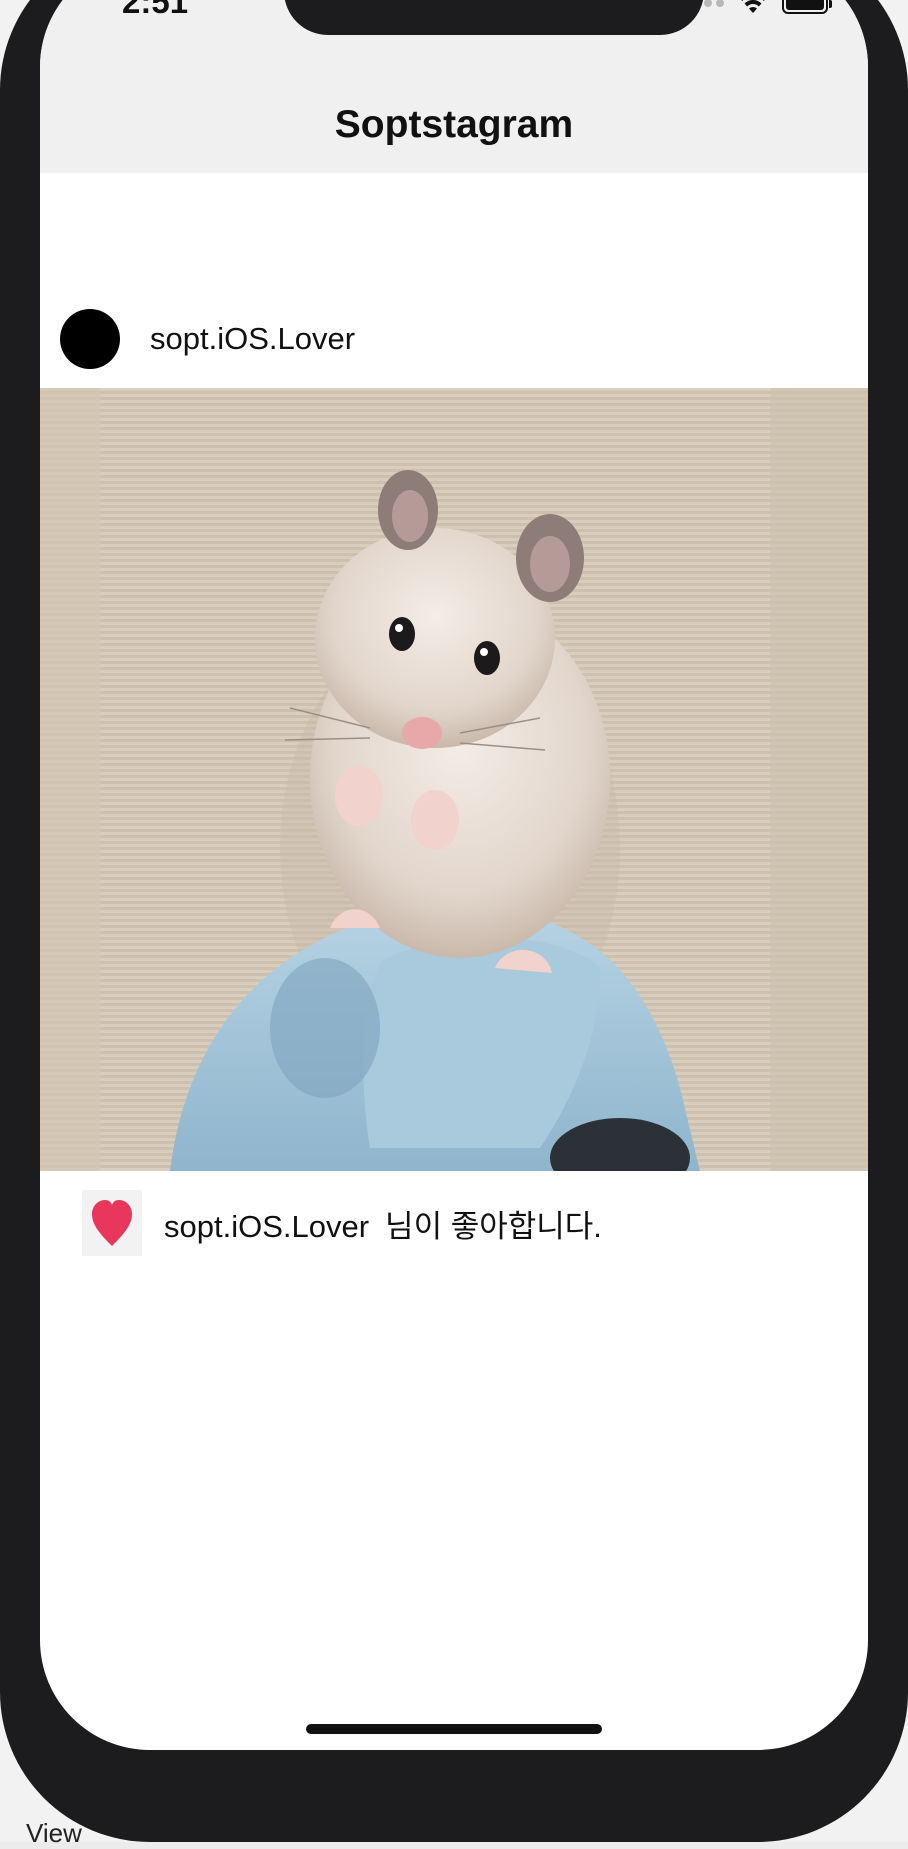 This screenshot has width=908, height=1849. What do you see at coordinates (807, 7) in the screenshot?
I see `battery-icon` at bounding box center [807, 7].